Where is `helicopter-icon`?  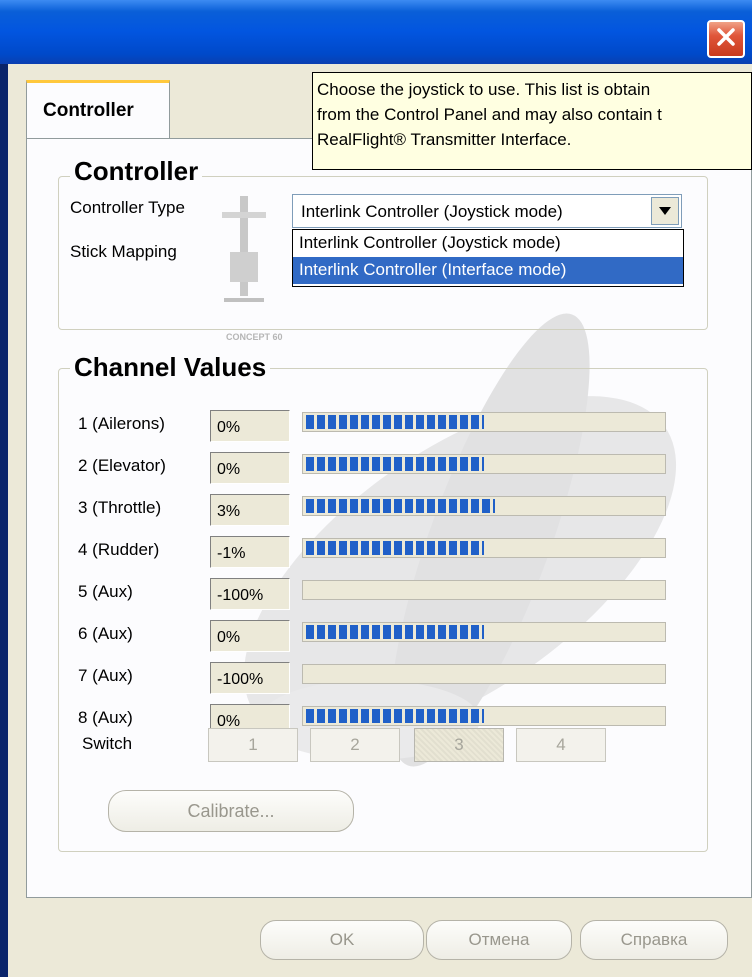 helicopter-icon is located at coordinates (244, 249).